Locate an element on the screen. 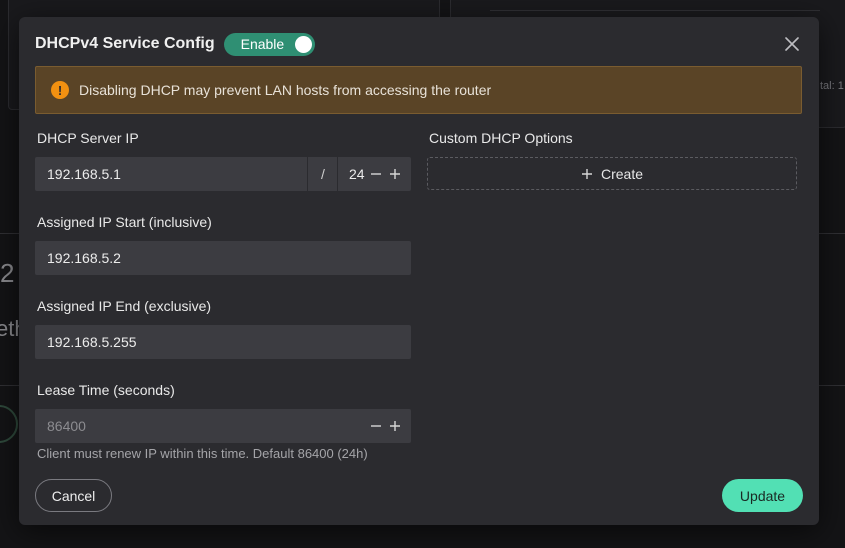 The height and width of the screenshot is (548, 845). close-button is located at coordinates (792, 44).